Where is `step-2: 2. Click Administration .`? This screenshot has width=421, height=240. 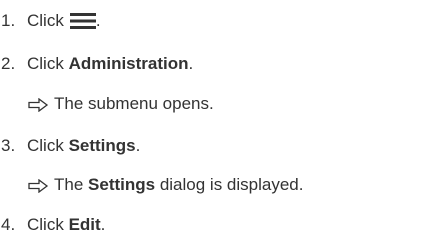
step-2: 2. Click Administration . is located at coordinates (96, 64).